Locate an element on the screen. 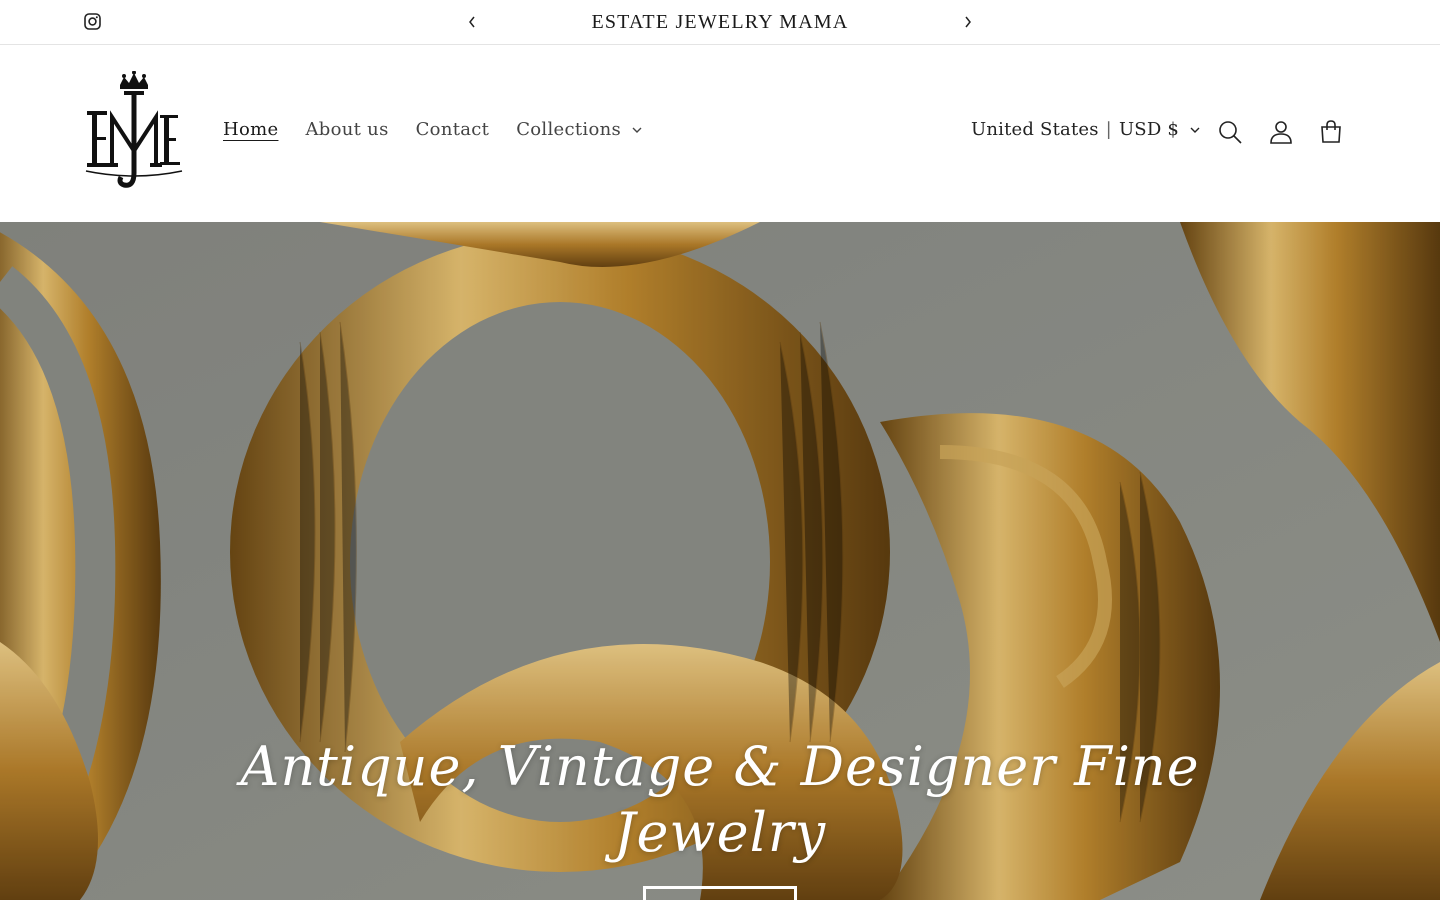  account-icon is located at coordinates (1281, 132).